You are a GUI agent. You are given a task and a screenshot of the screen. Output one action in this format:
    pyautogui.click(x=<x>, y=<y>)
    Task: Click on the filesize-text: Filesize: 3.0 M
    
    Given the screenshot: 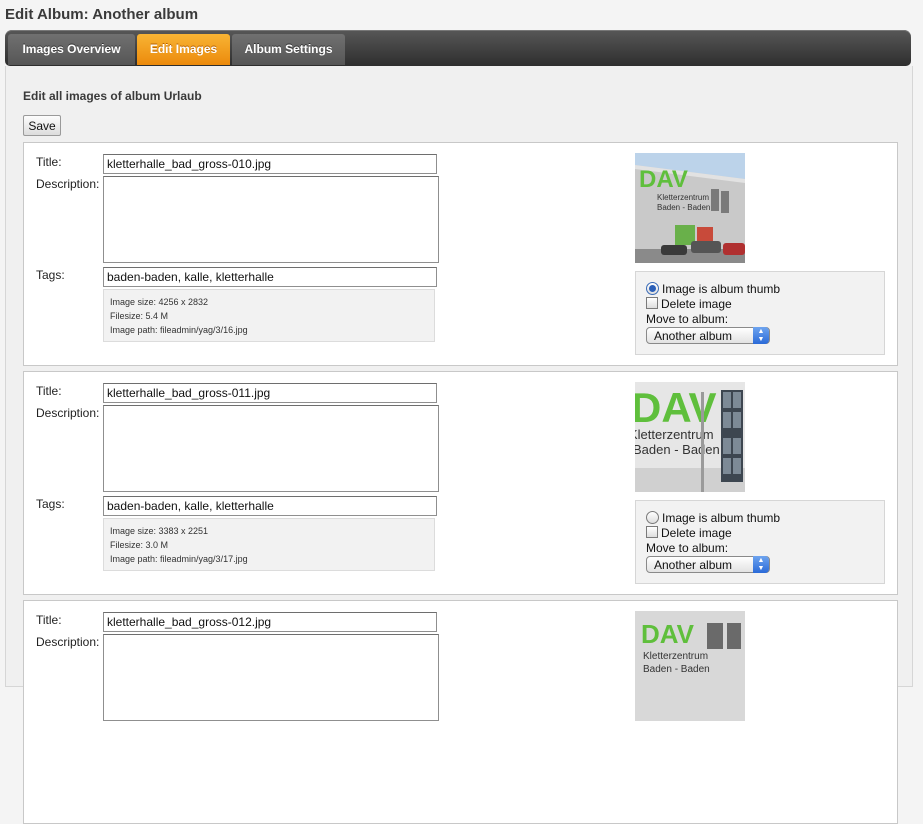 What is the action you would take?
    pyautogui.click(x=139, y=545)
    